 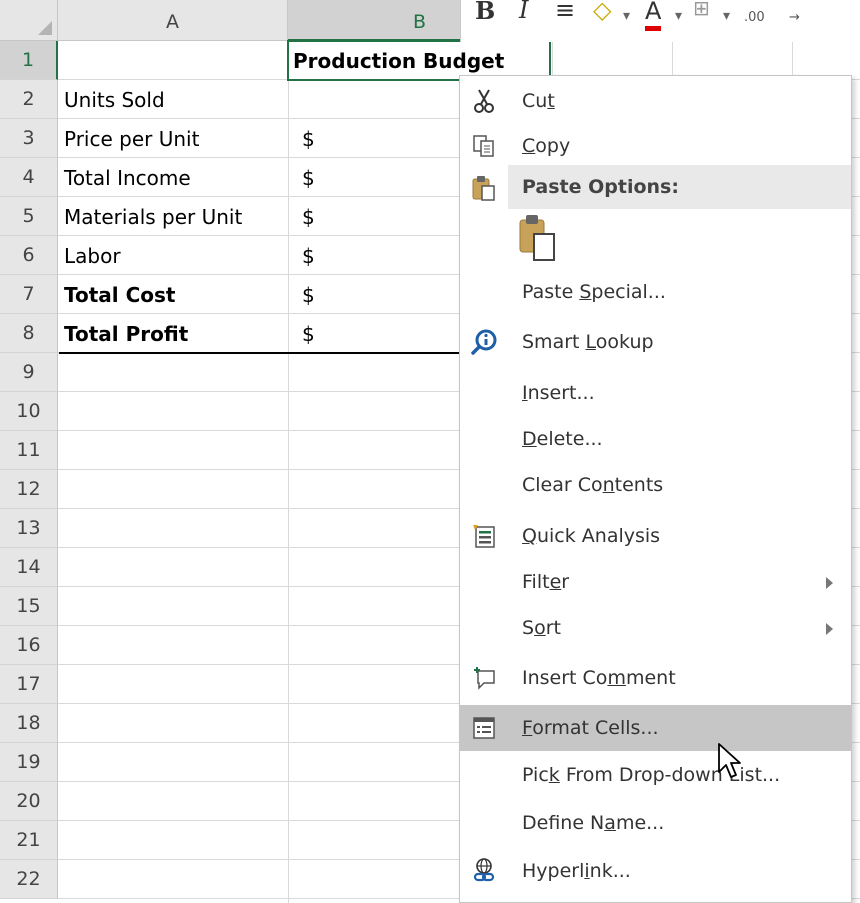 What do you see at coordinates (655, 582) in the screenshot?
I see `menu-item-filter: Filter` at bounding box center [655, 582].